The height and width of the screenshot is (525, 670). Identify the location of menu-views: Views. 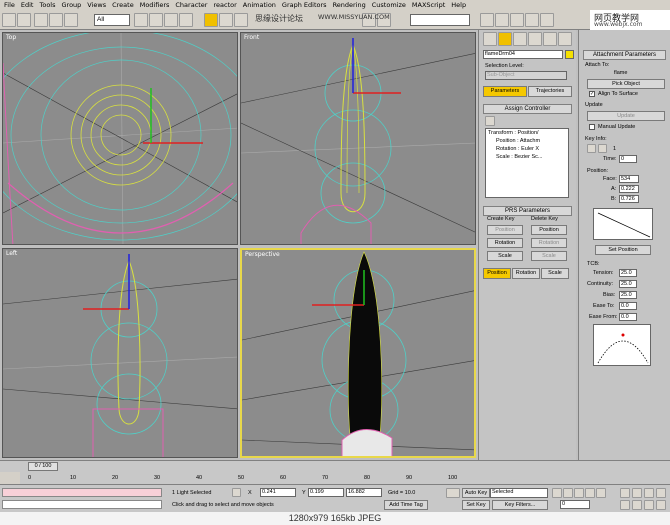
(95, 5).